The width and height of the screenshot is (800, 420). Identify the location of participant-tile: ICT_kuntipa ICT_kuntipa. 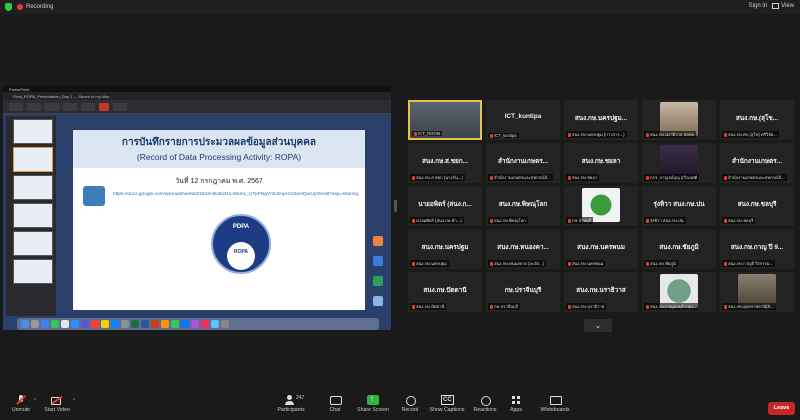
(523, 120).